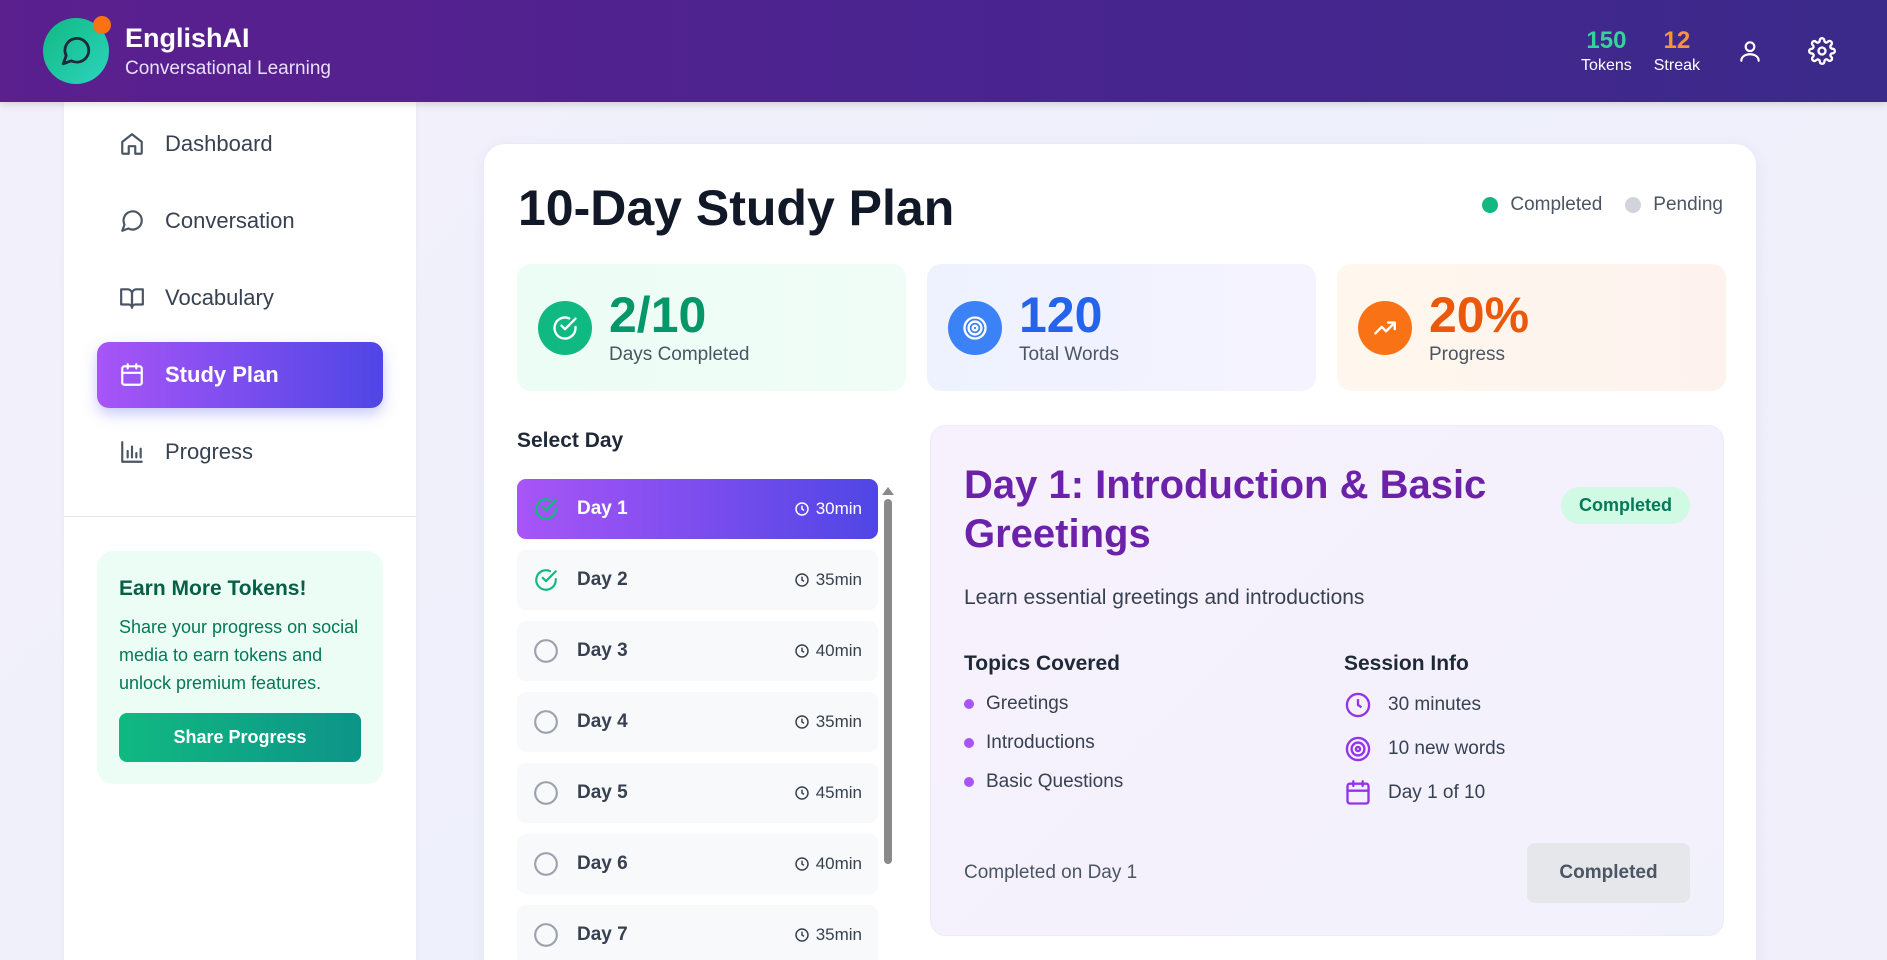  What do you see at coordinates (1225, 509) in the screenshot?
I see `day-detail-title: Day 1: Introduction & Basic Greetings` at bounding box center [1225, 509].